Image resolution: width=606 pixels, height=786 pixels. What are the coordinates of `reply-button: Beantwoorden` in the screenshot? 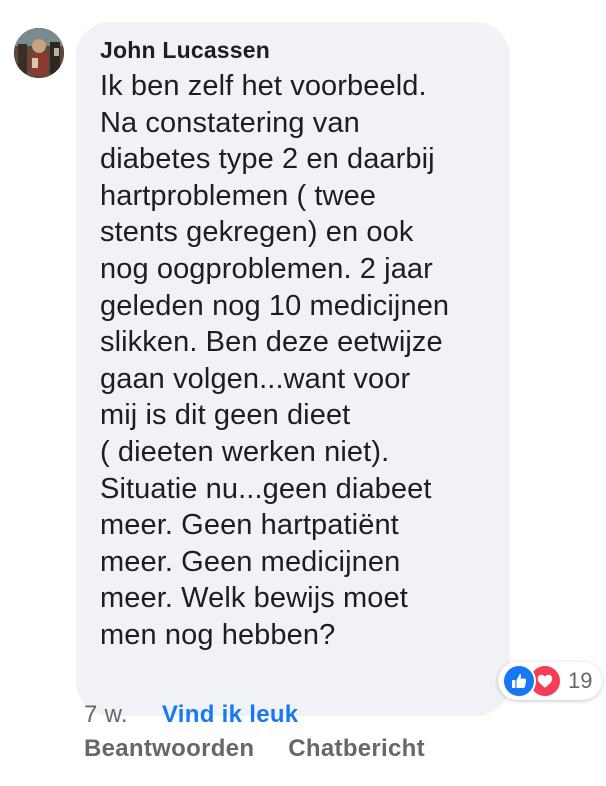 It's located at (169, 749).